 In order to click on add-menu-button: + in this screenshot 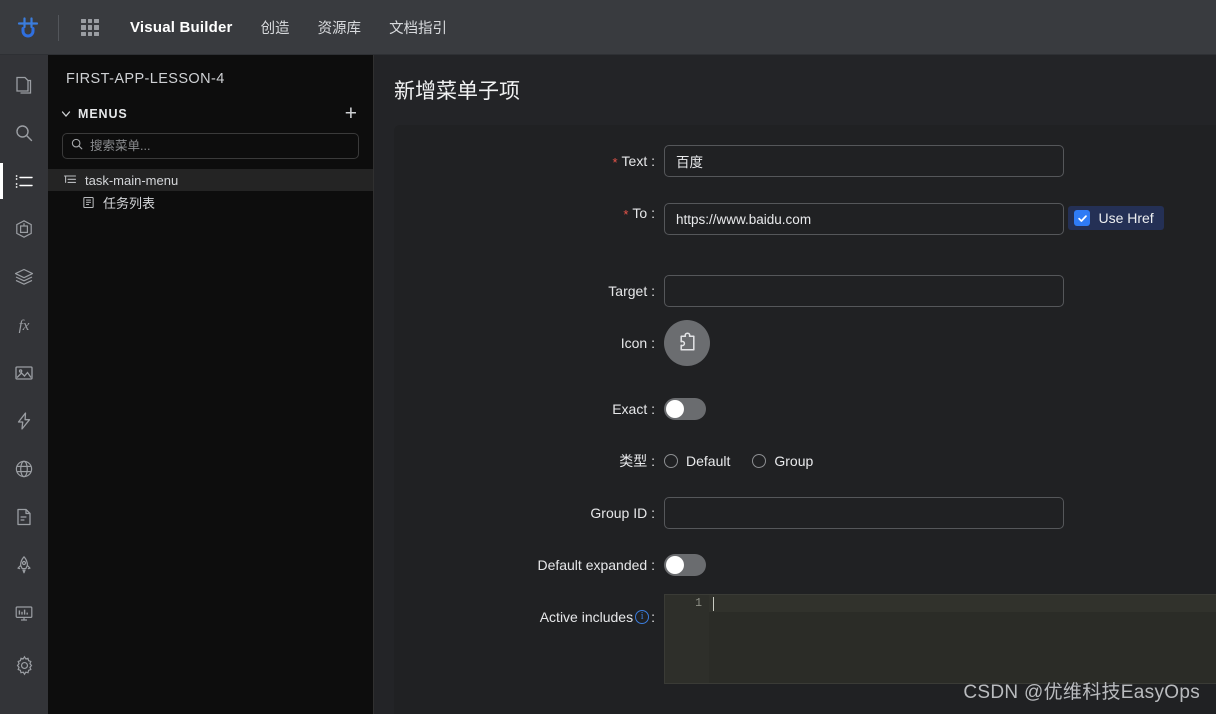, I will do `click(352, 113)`.